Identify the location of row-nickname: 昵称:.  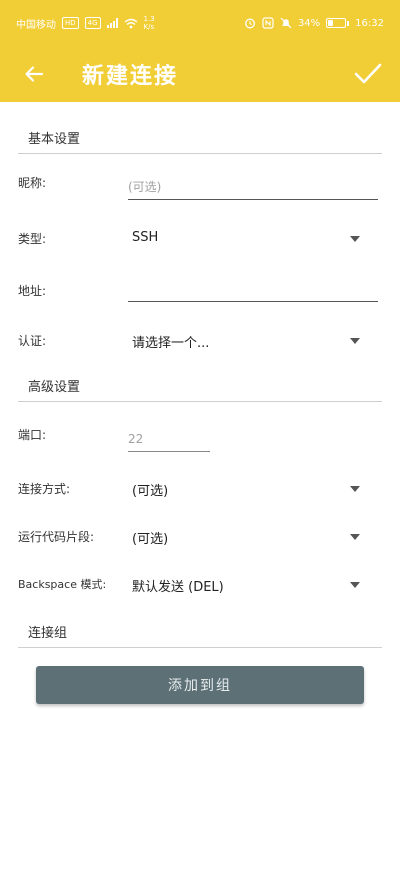
(200, 184).